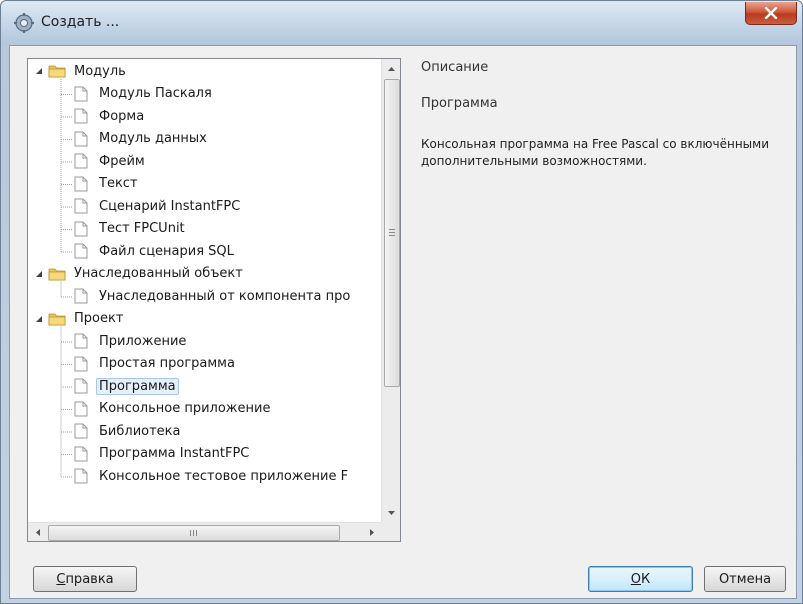 Image resolution: width=803 pixels, height=604 pixels. Describe the element at coordinates (185, 408) in the screenshot. I see `tree-item-label: Консольное приложение` at that location.